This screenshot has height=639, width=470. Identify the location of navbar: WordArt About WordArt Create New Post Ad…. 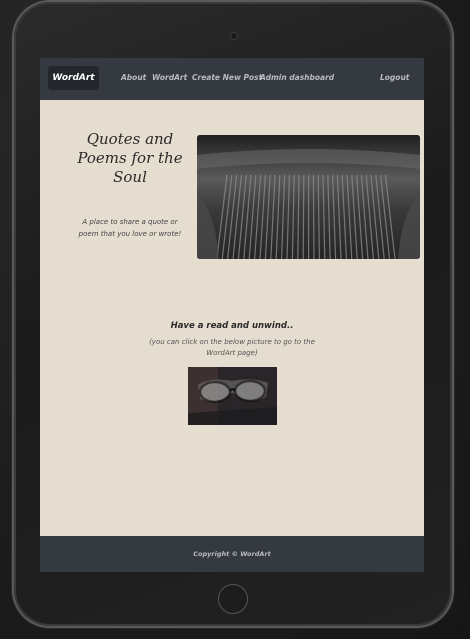
(232, 79).